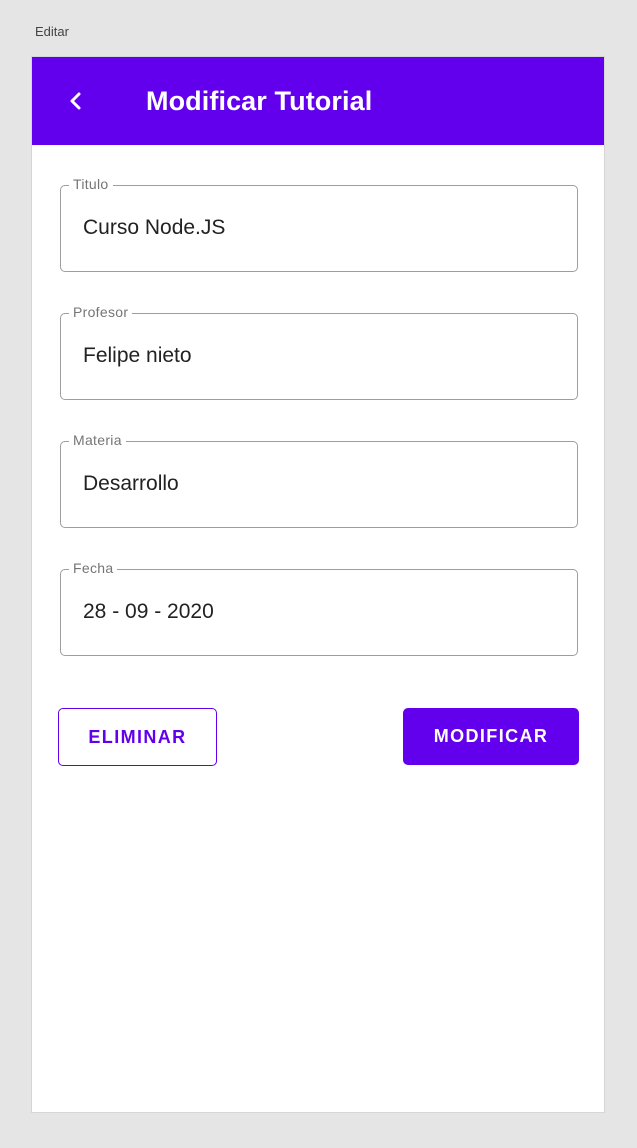 The image size is (637, 1148). What do you see at coordinates (318, 356) in the screenshot?
I see `profesor-input` at bounding box center [318, 356].